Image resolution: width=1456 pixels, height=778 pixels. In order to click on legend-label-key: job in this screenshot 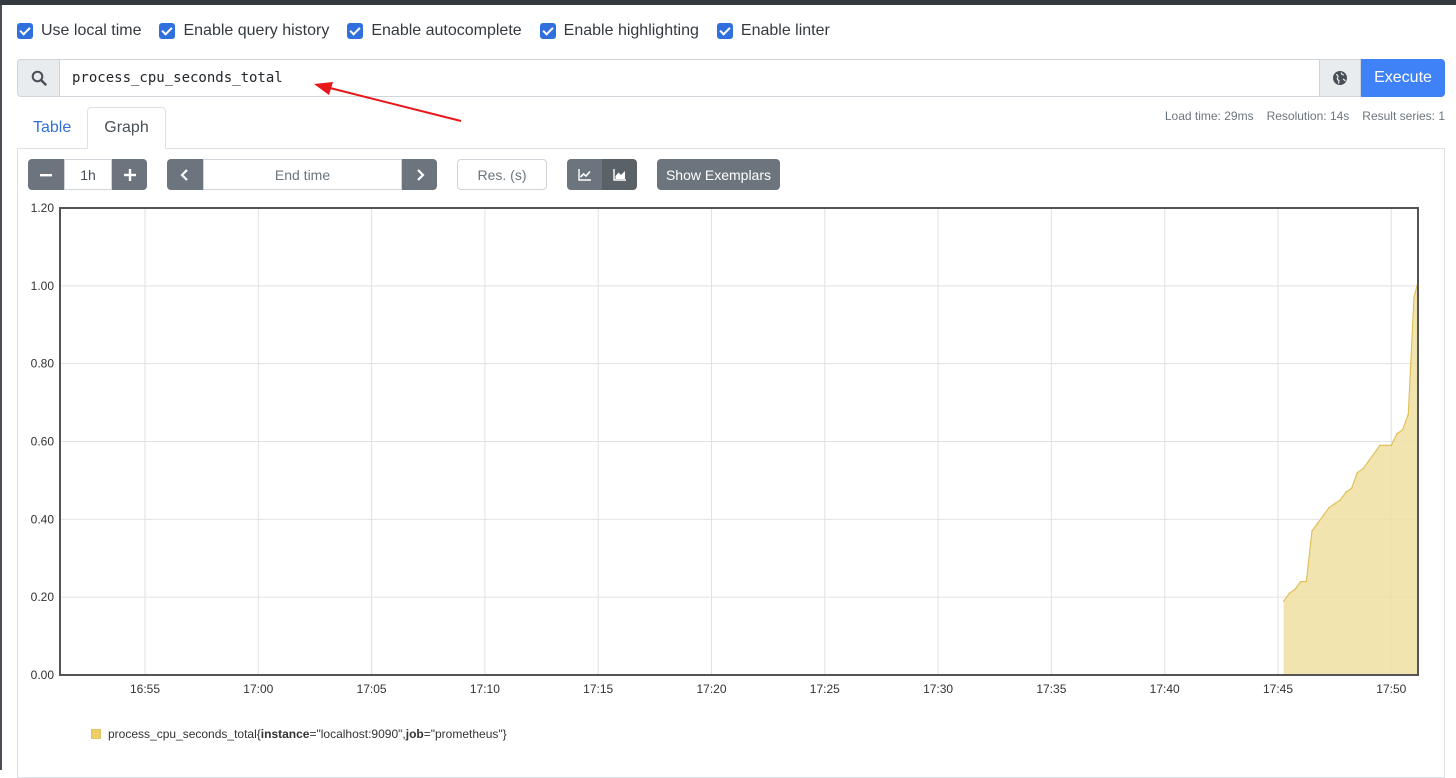, I will do `click(414, 734)`.